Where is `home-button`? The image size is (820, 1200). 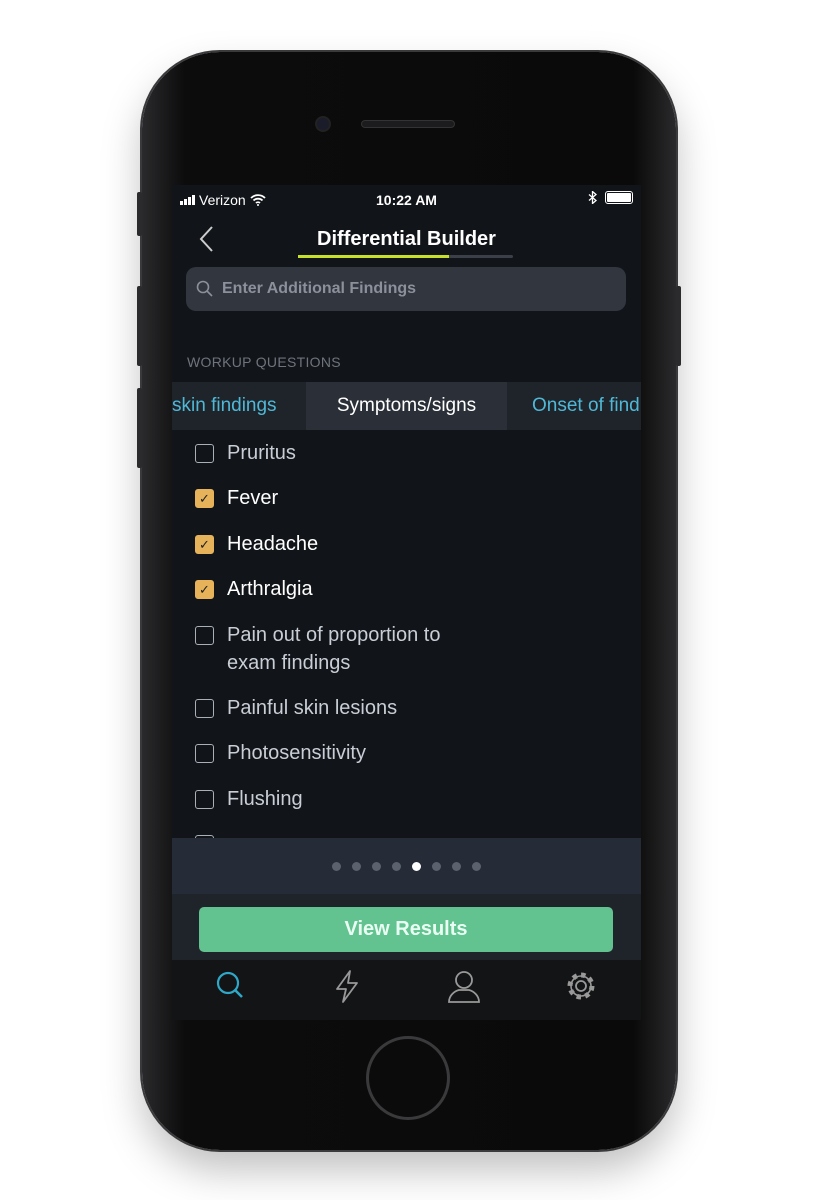 home-button is located at coordinates (408, 1078).